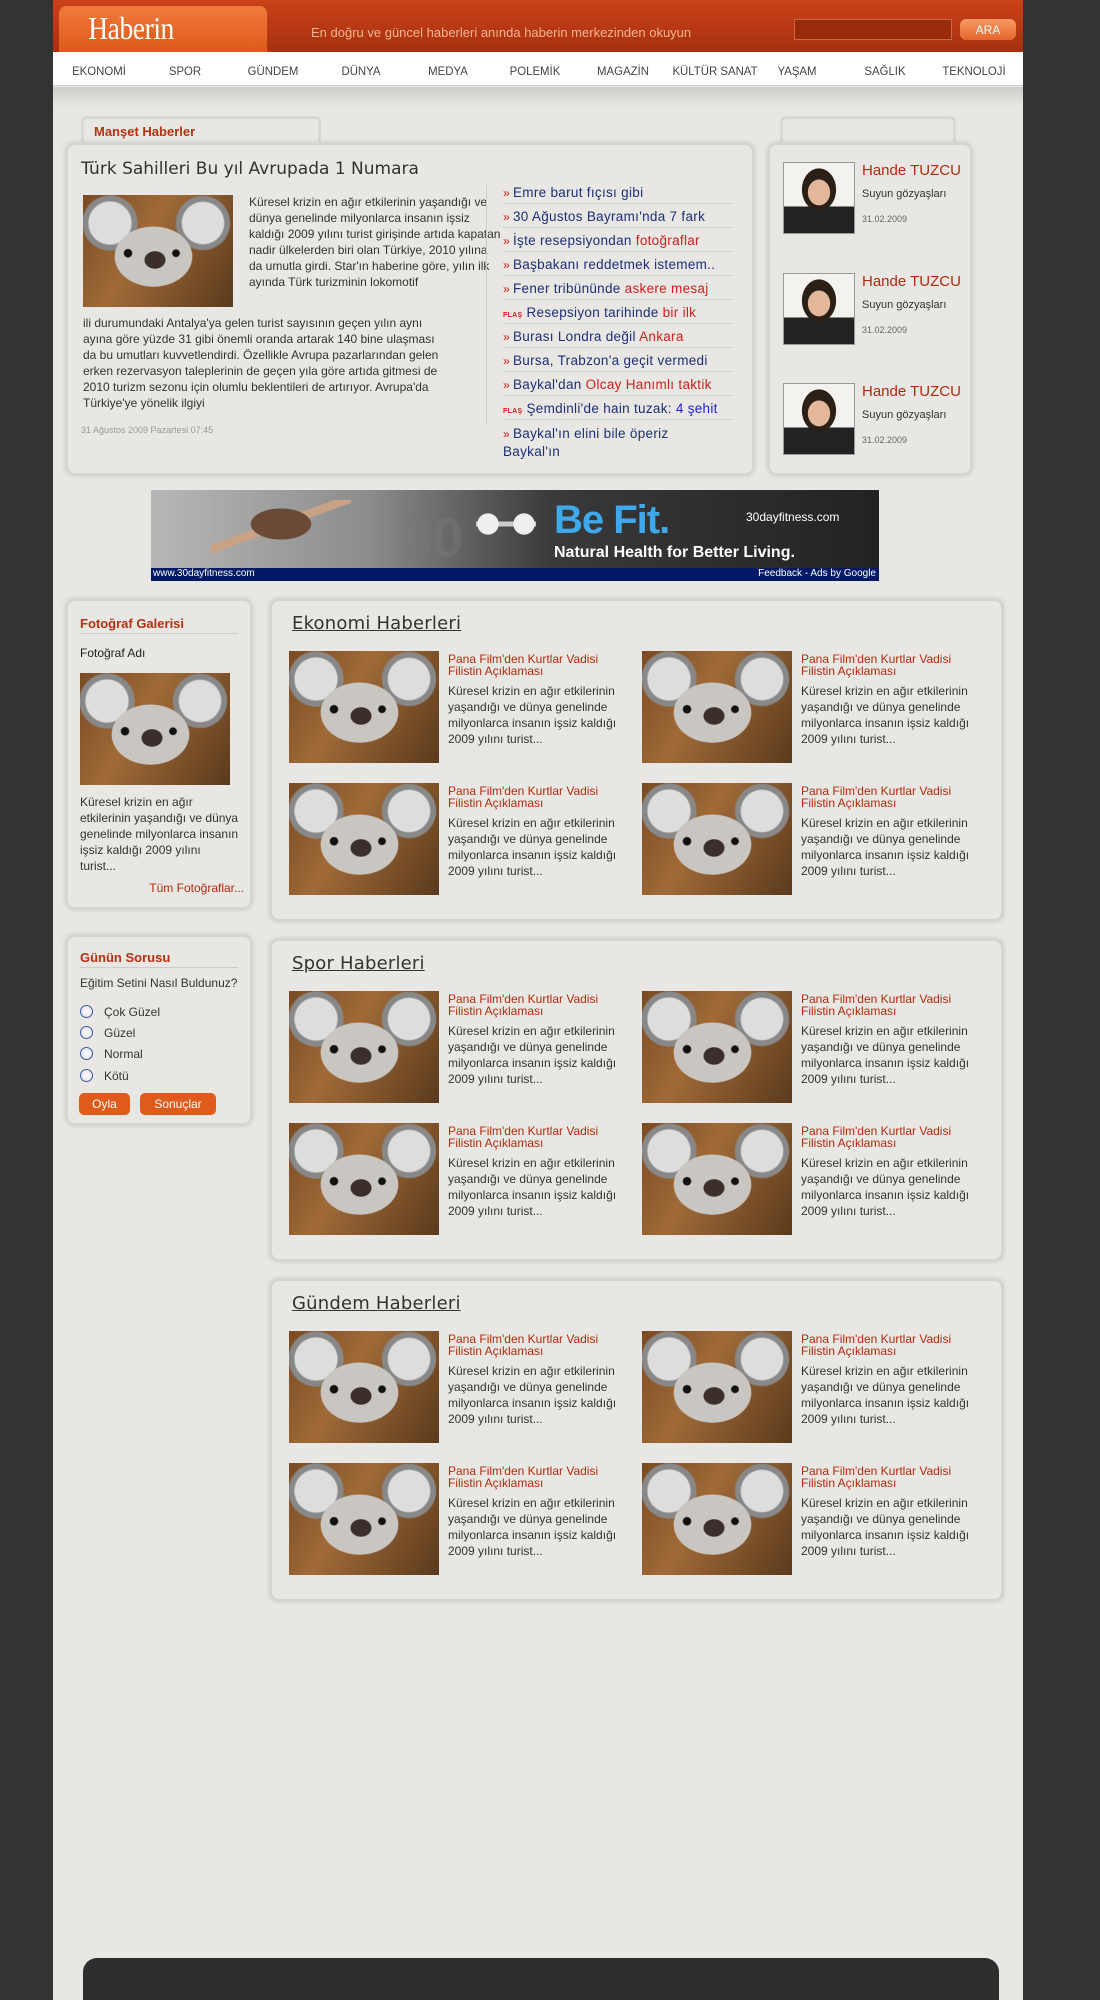 The image size is (1100, 2000). I want to click on nav-item-ekonomi: EKONOMİ, so click(99, 71).